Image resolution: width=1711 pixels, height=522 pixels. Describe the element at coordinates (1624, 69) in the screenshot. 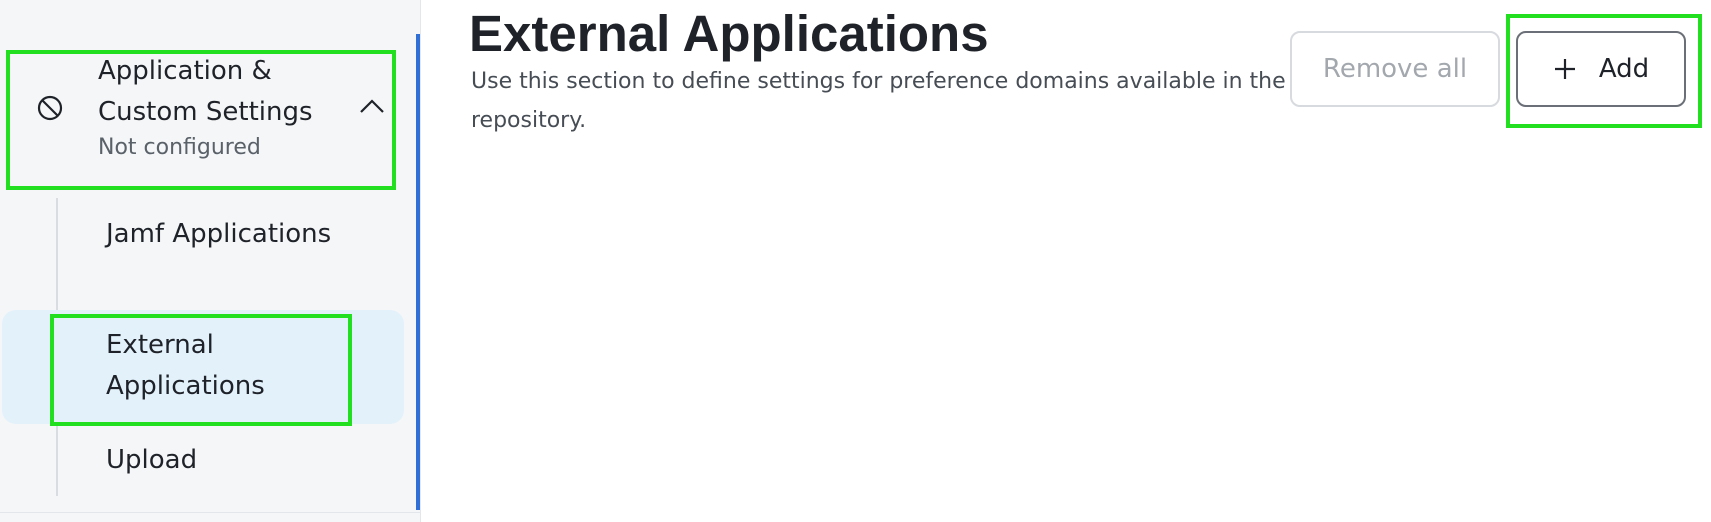

I see `add-label: Add` at that location.